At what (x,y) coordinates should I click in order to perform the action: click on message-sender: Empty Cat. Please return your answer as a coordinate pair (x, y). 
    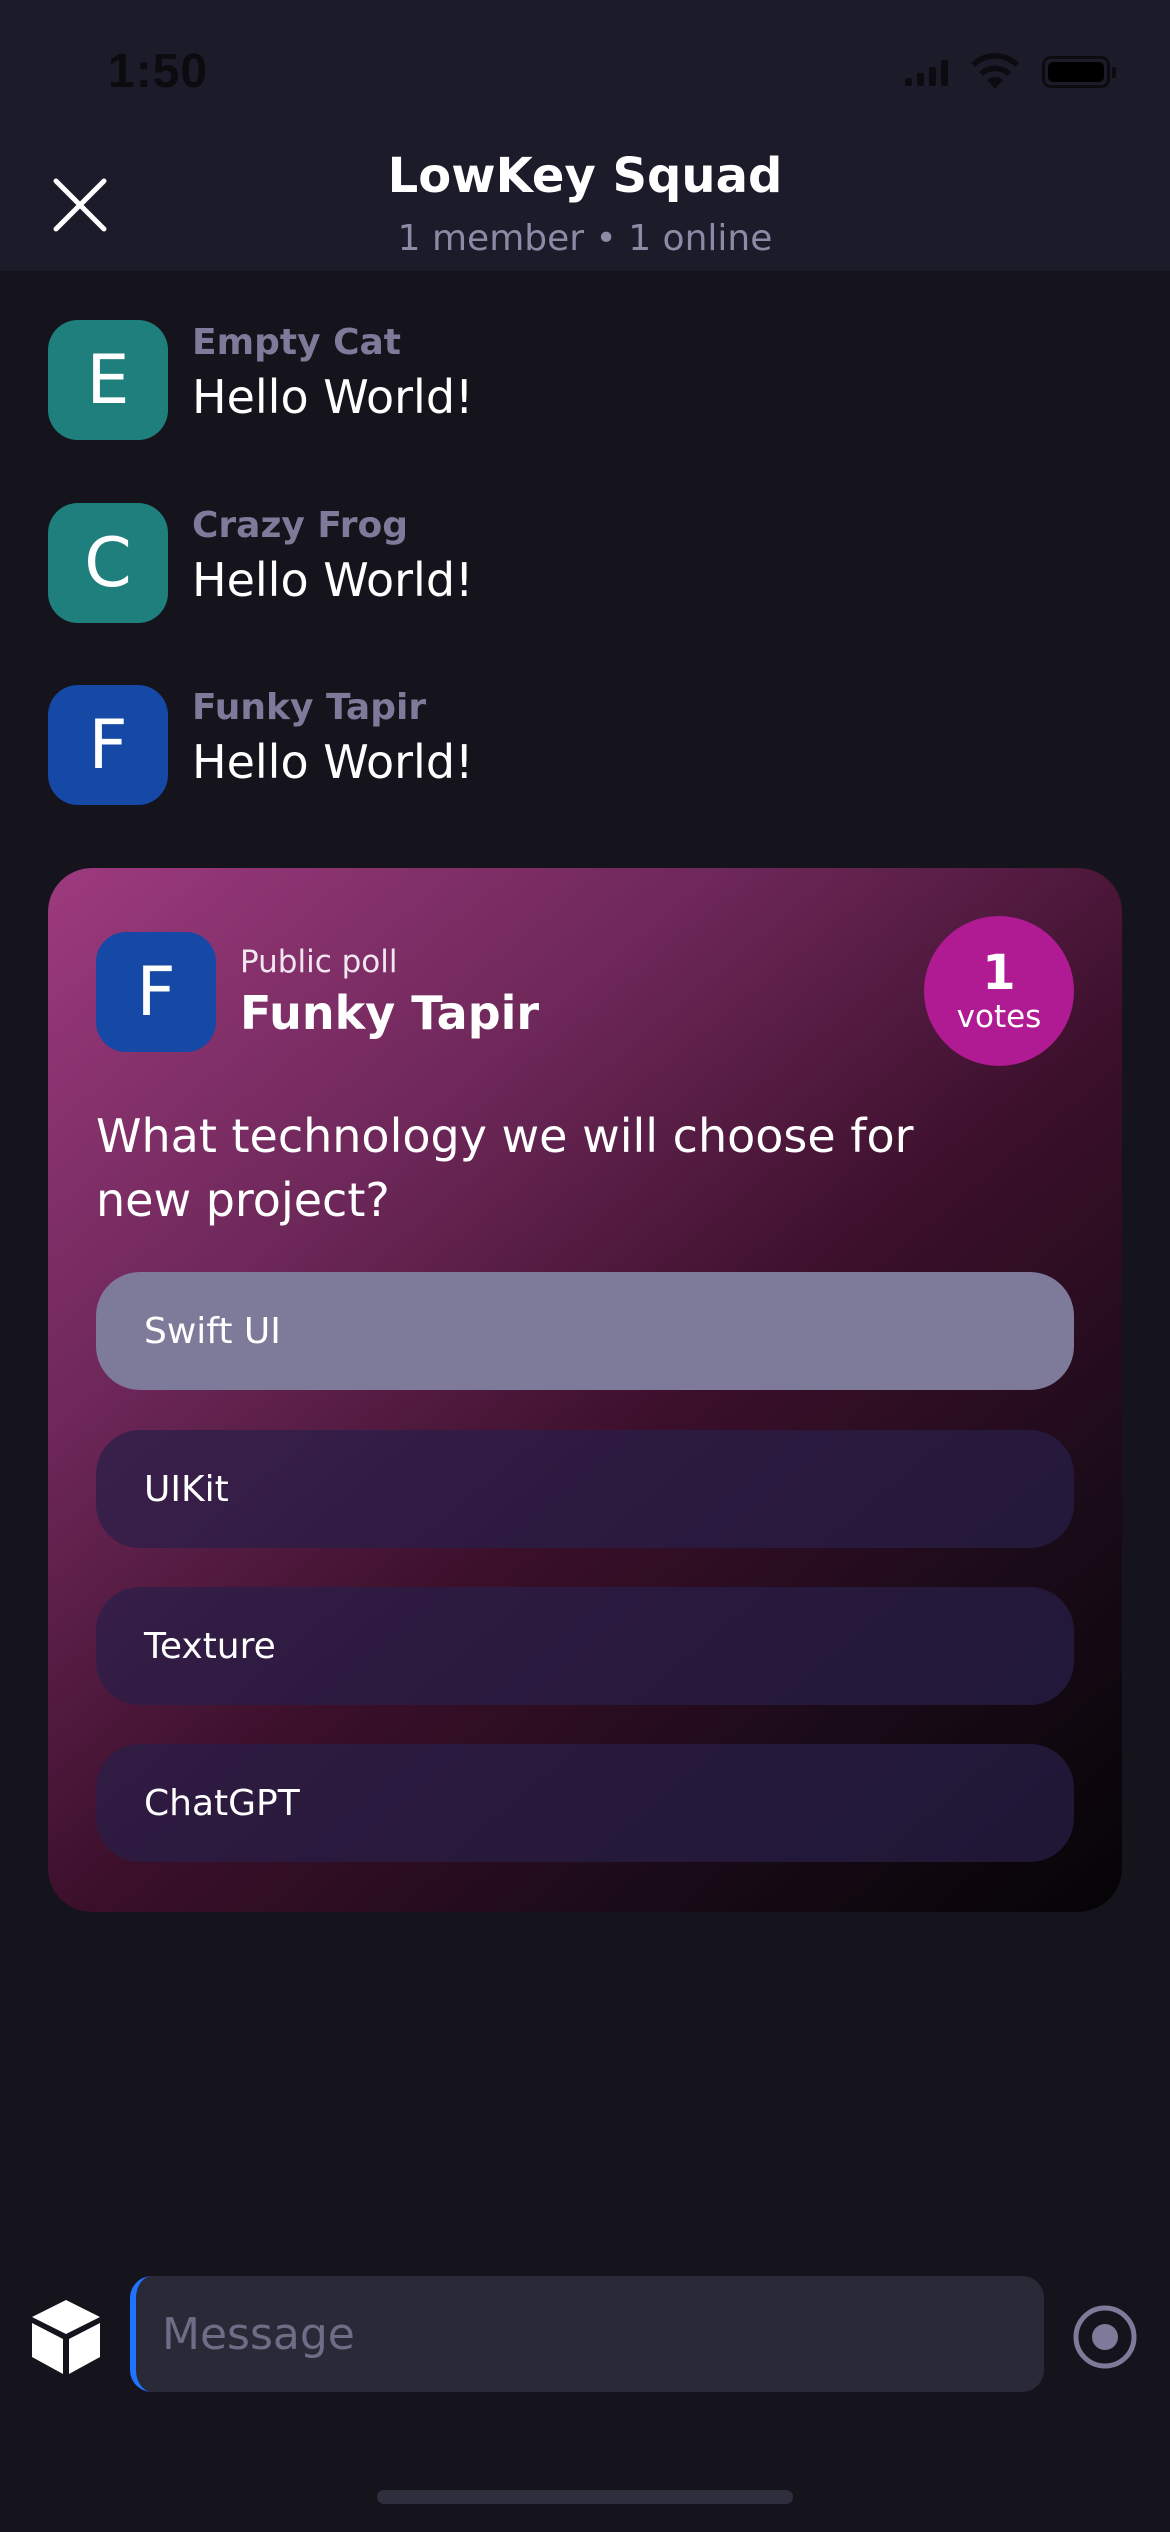
    Looking at the image, I should click on (297, 342).